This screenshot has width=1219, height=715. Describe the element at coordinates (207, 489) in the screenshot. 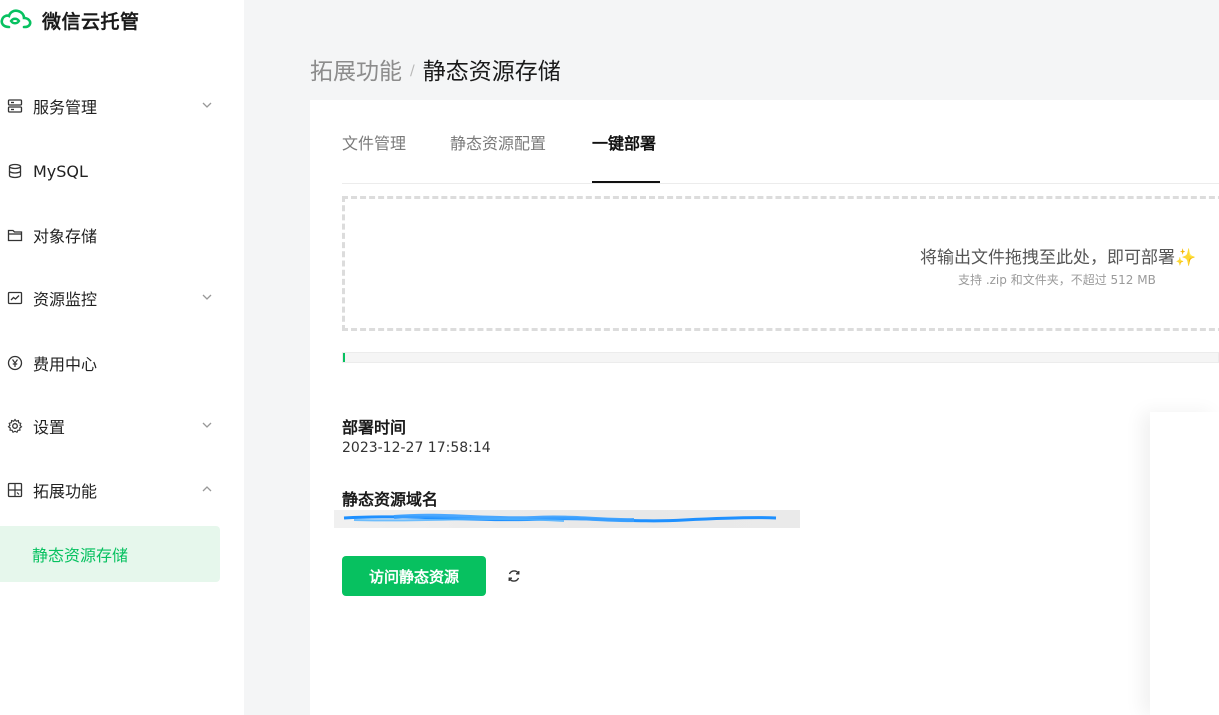

I see `chevron-up-icon` at that location.